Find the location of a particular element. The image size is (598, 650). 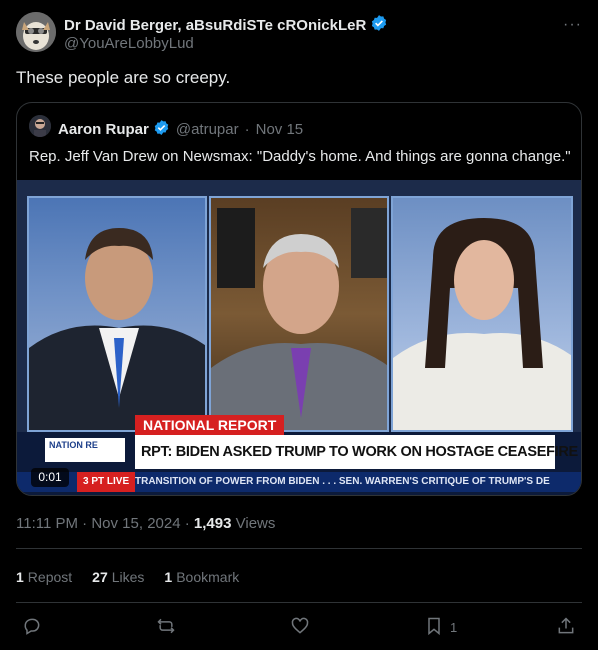

likes-label: Likes is located at coordinates (128, 577).